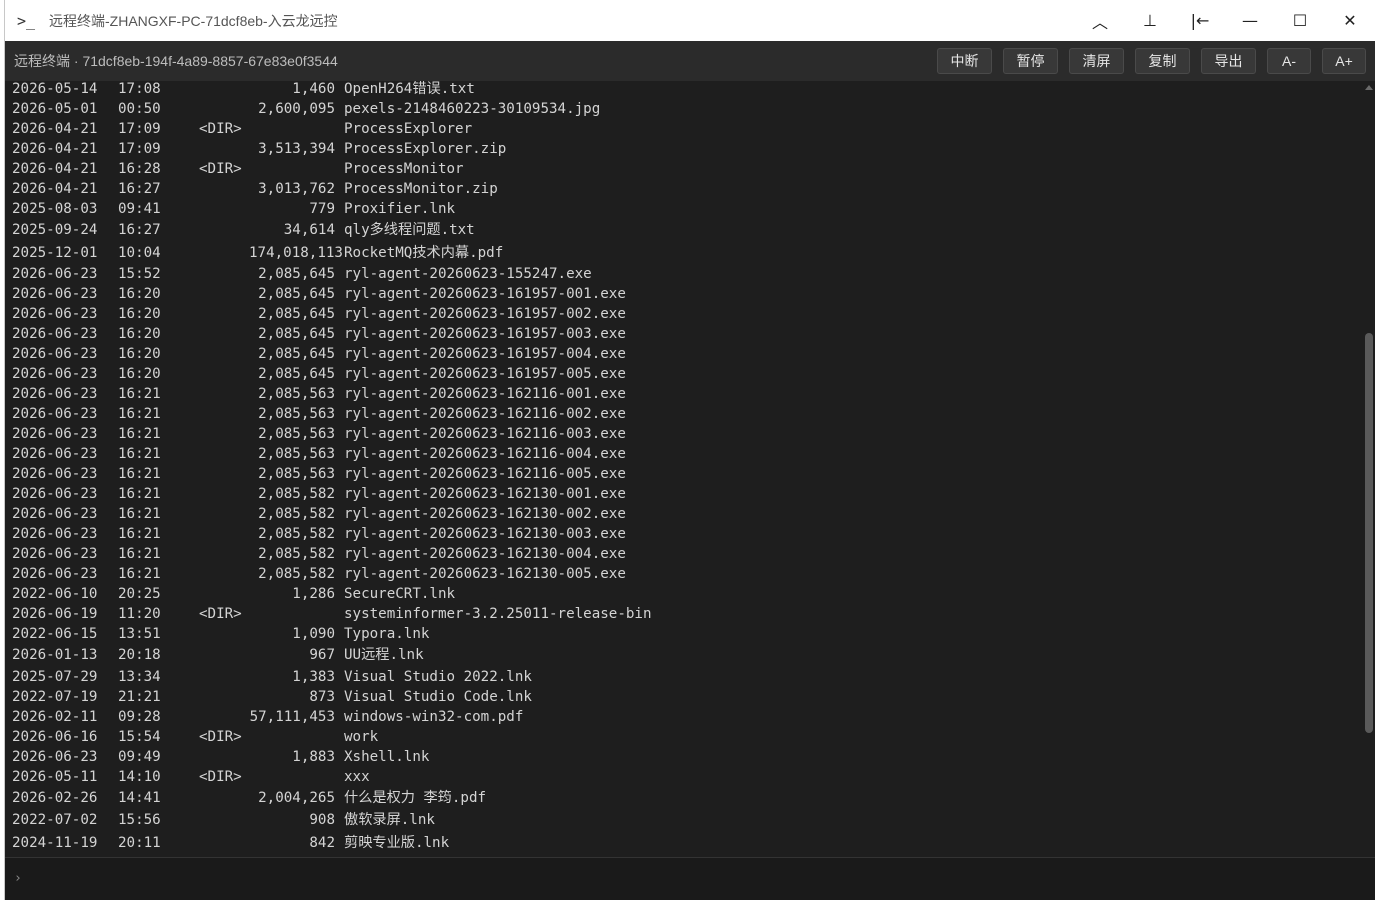  What do you see at coordinates (361, 736) in the screenshot?
I see `line-filename: work` at bounding box center [361, 736].